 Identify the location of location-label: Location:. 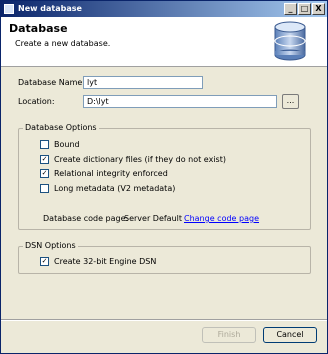
(36, 101).